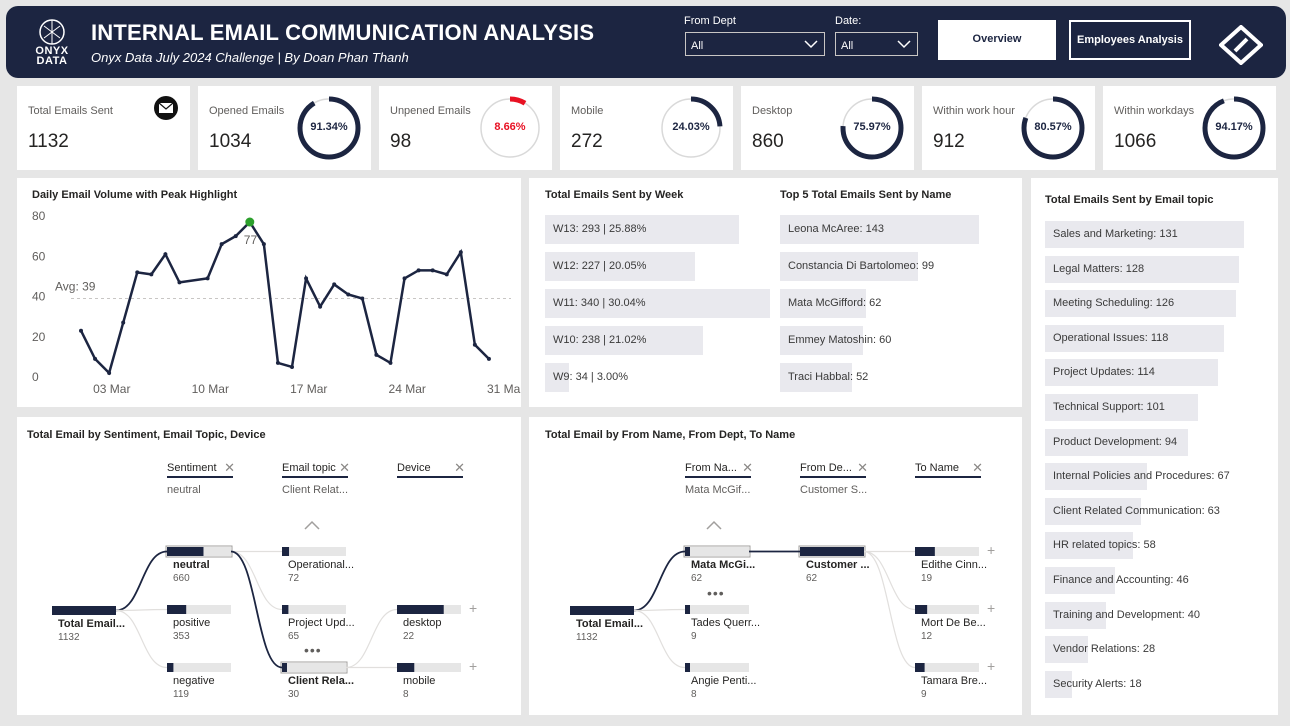 The image size is (1290, 726). I want to click on kpi-percent: 24.03%, so click(691, 127).